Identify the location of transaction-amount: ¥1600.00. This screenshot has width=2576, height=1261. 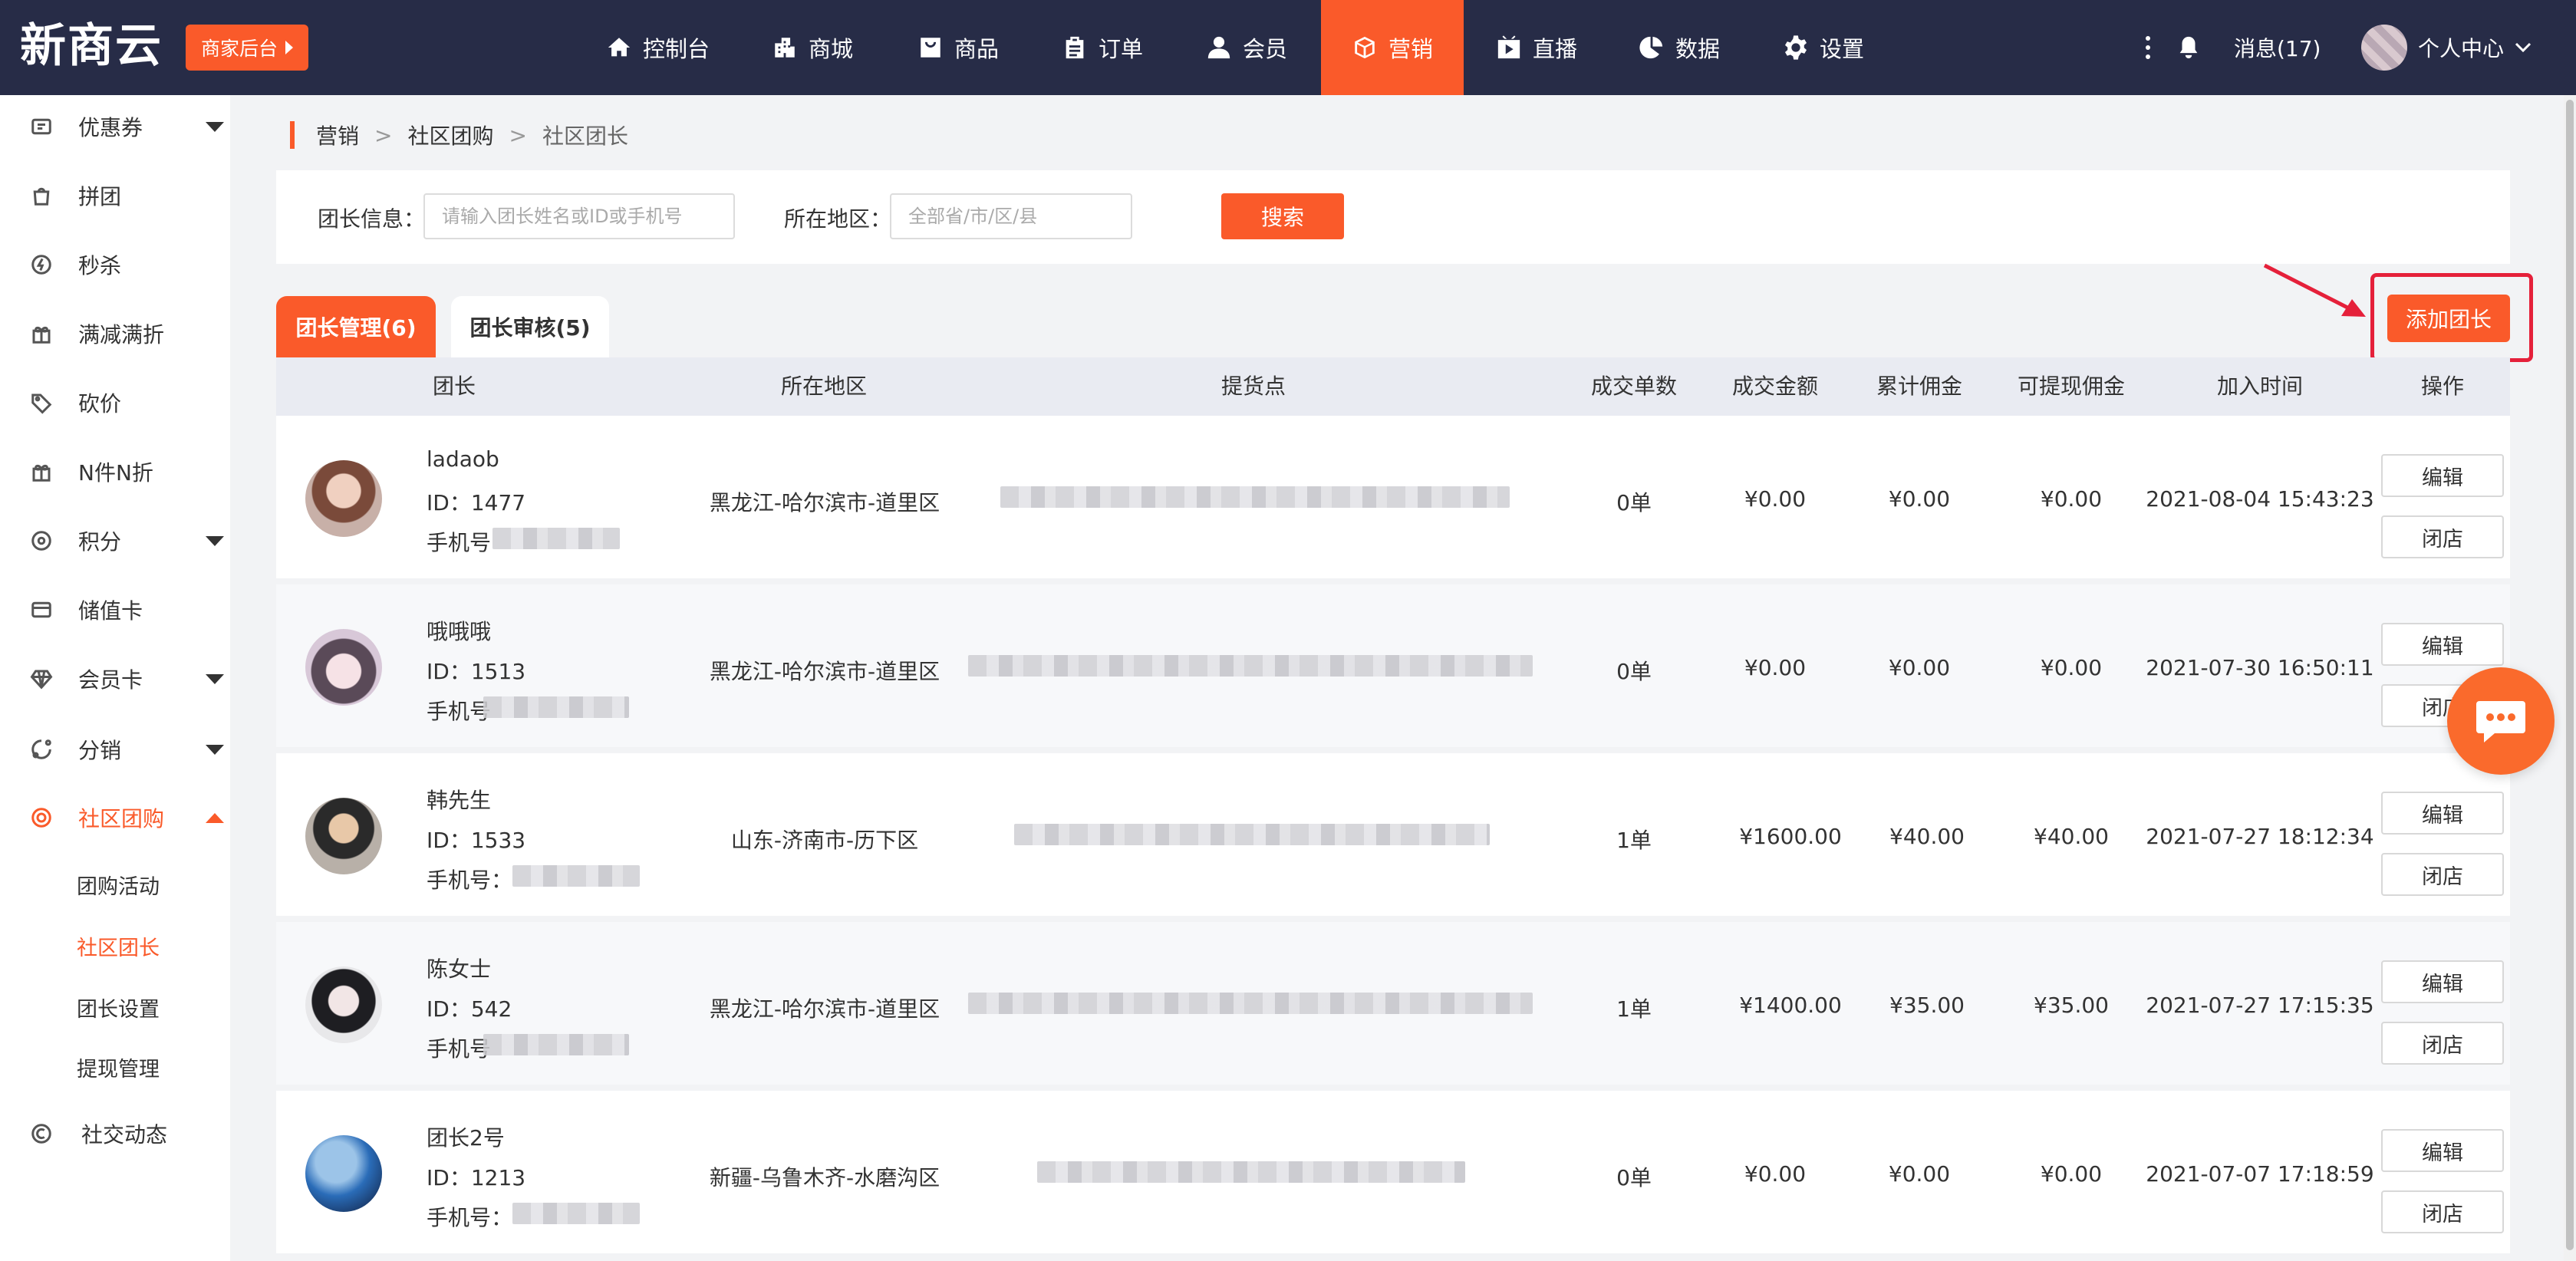
(1790, 836).